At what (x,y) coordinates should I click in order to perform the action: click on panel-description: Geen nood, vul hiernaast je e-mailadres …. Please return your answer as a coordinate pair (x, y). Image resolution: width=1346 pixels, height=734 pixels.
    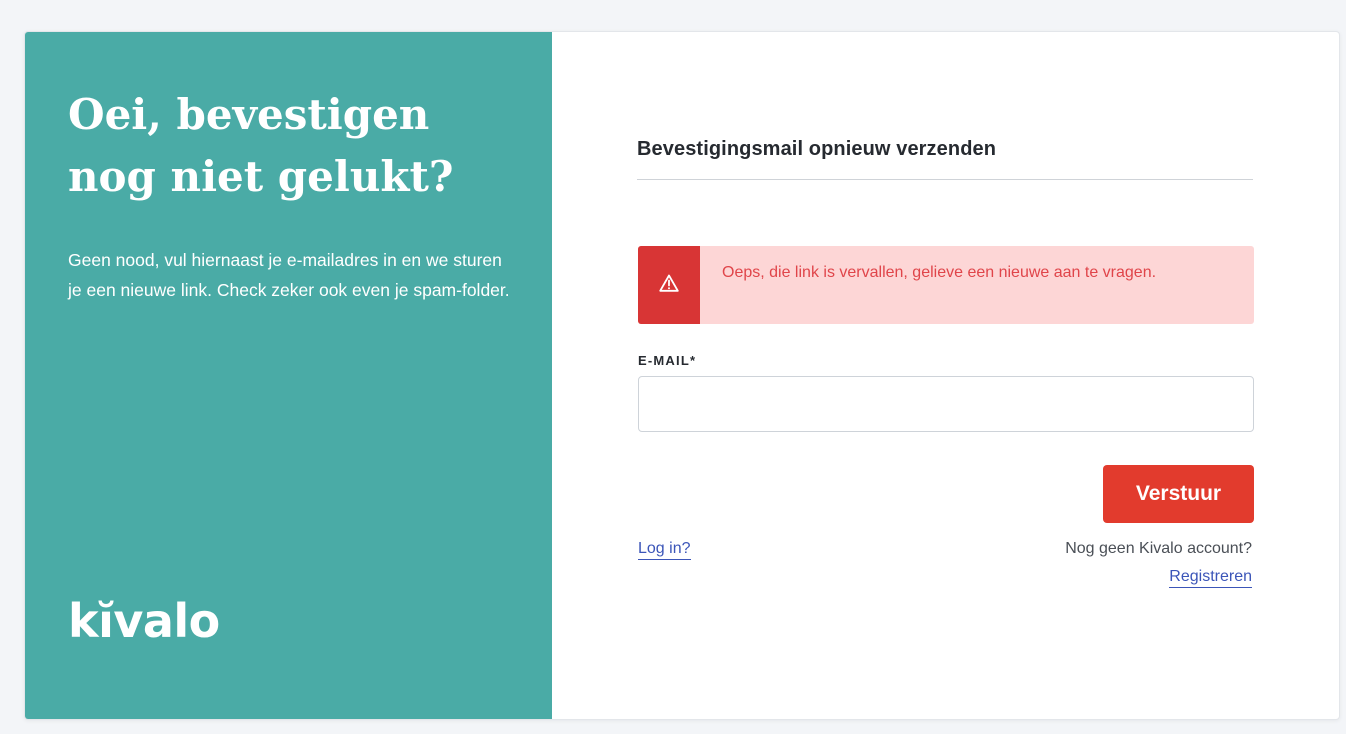
    Looking at the image, I should click on (289, 275).